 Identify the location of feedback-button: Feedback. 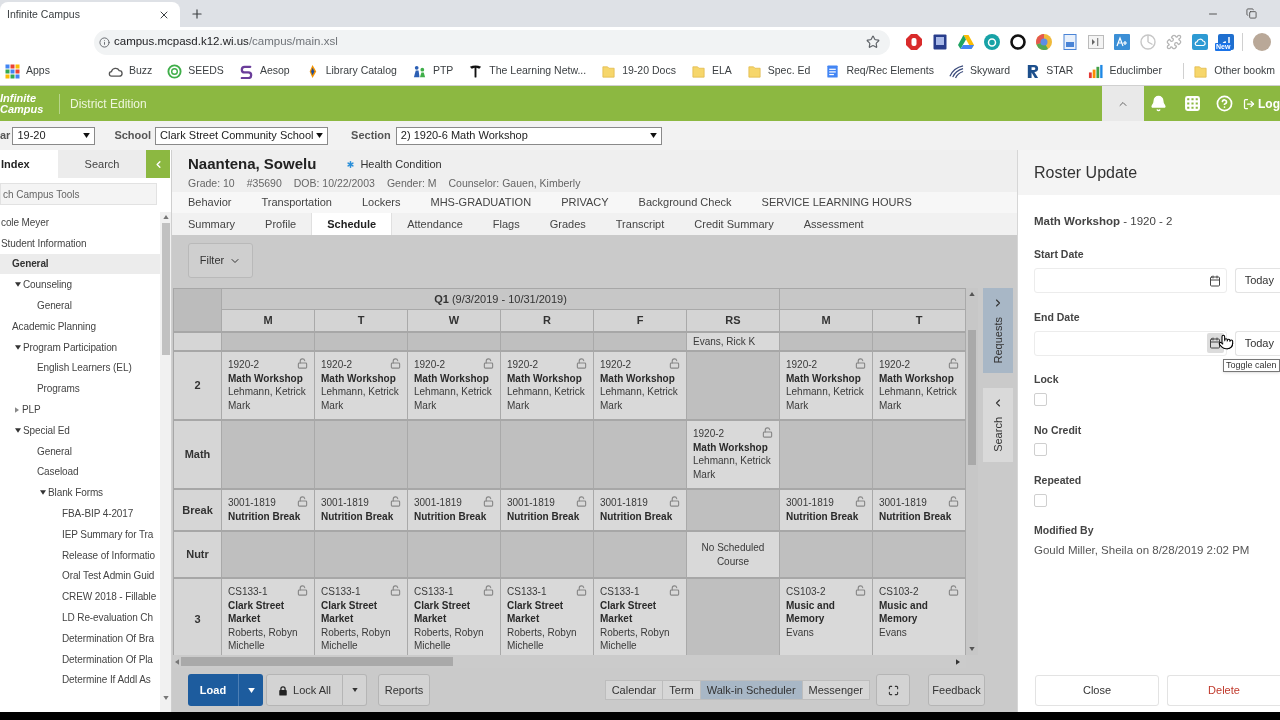
(956, 690).